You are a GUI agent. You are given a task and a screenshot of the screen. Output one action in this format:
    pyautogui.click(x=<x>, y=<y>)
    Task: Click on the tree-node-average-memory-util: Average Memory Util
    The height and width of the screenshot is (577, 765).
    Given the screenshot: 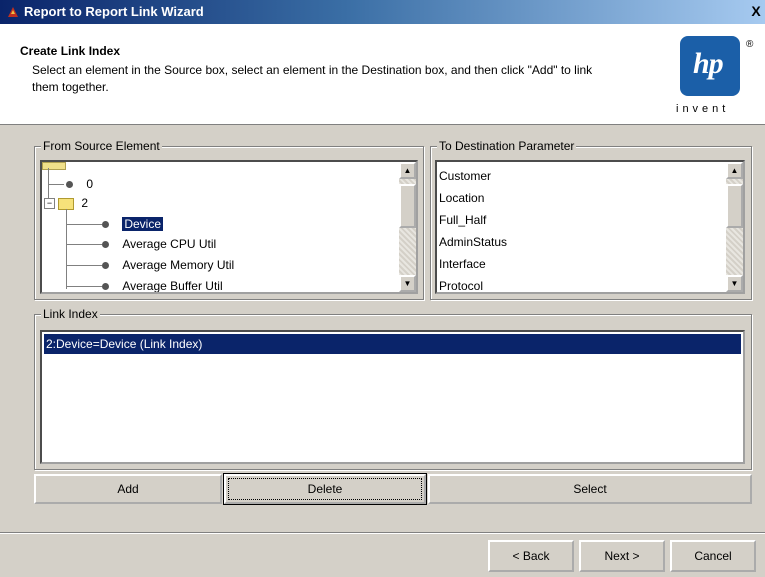 What is the action you would take?
    pyautogui.click(x=168, y=265)
    